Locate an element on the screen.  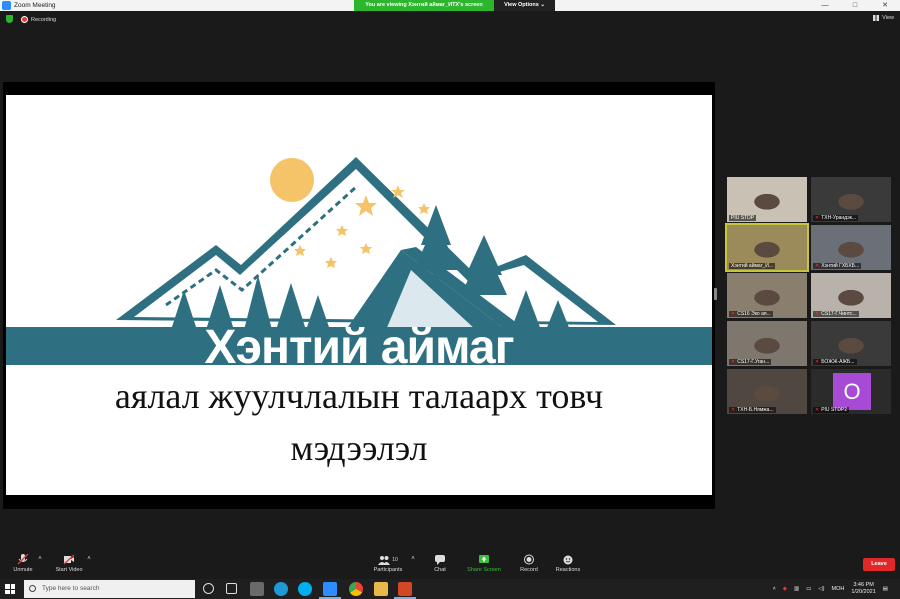
zoom-taskbar-icon is located at coordinates (330, 590).